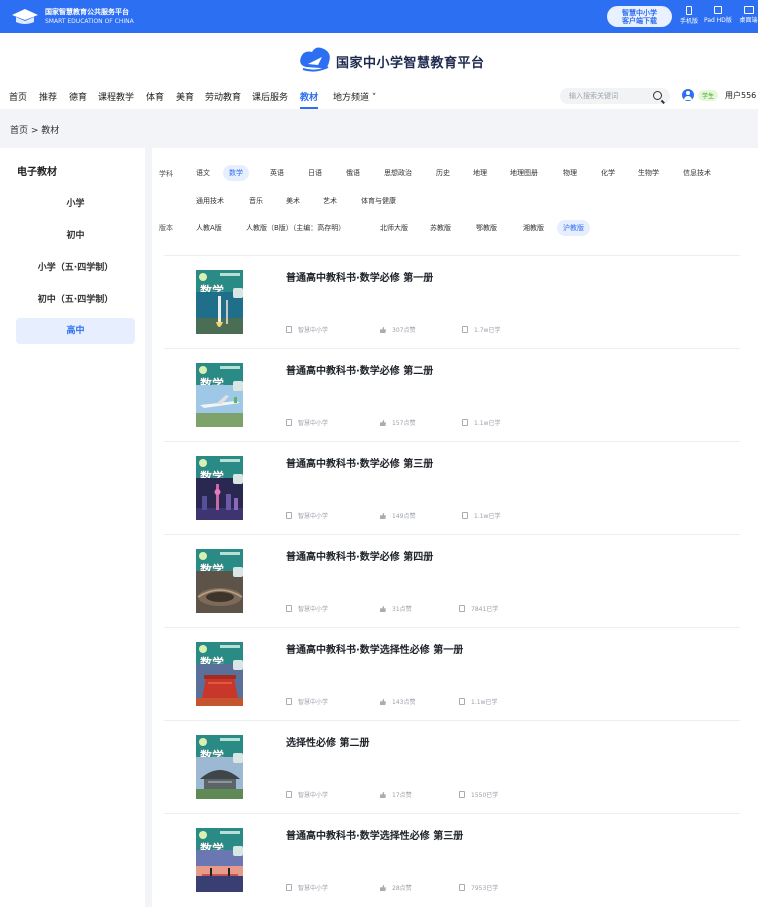 The width and height of the screenshot is (758, 907). I want to click on book-title: 普通高中教科书·数学必修 第一册, so click(359, 276).